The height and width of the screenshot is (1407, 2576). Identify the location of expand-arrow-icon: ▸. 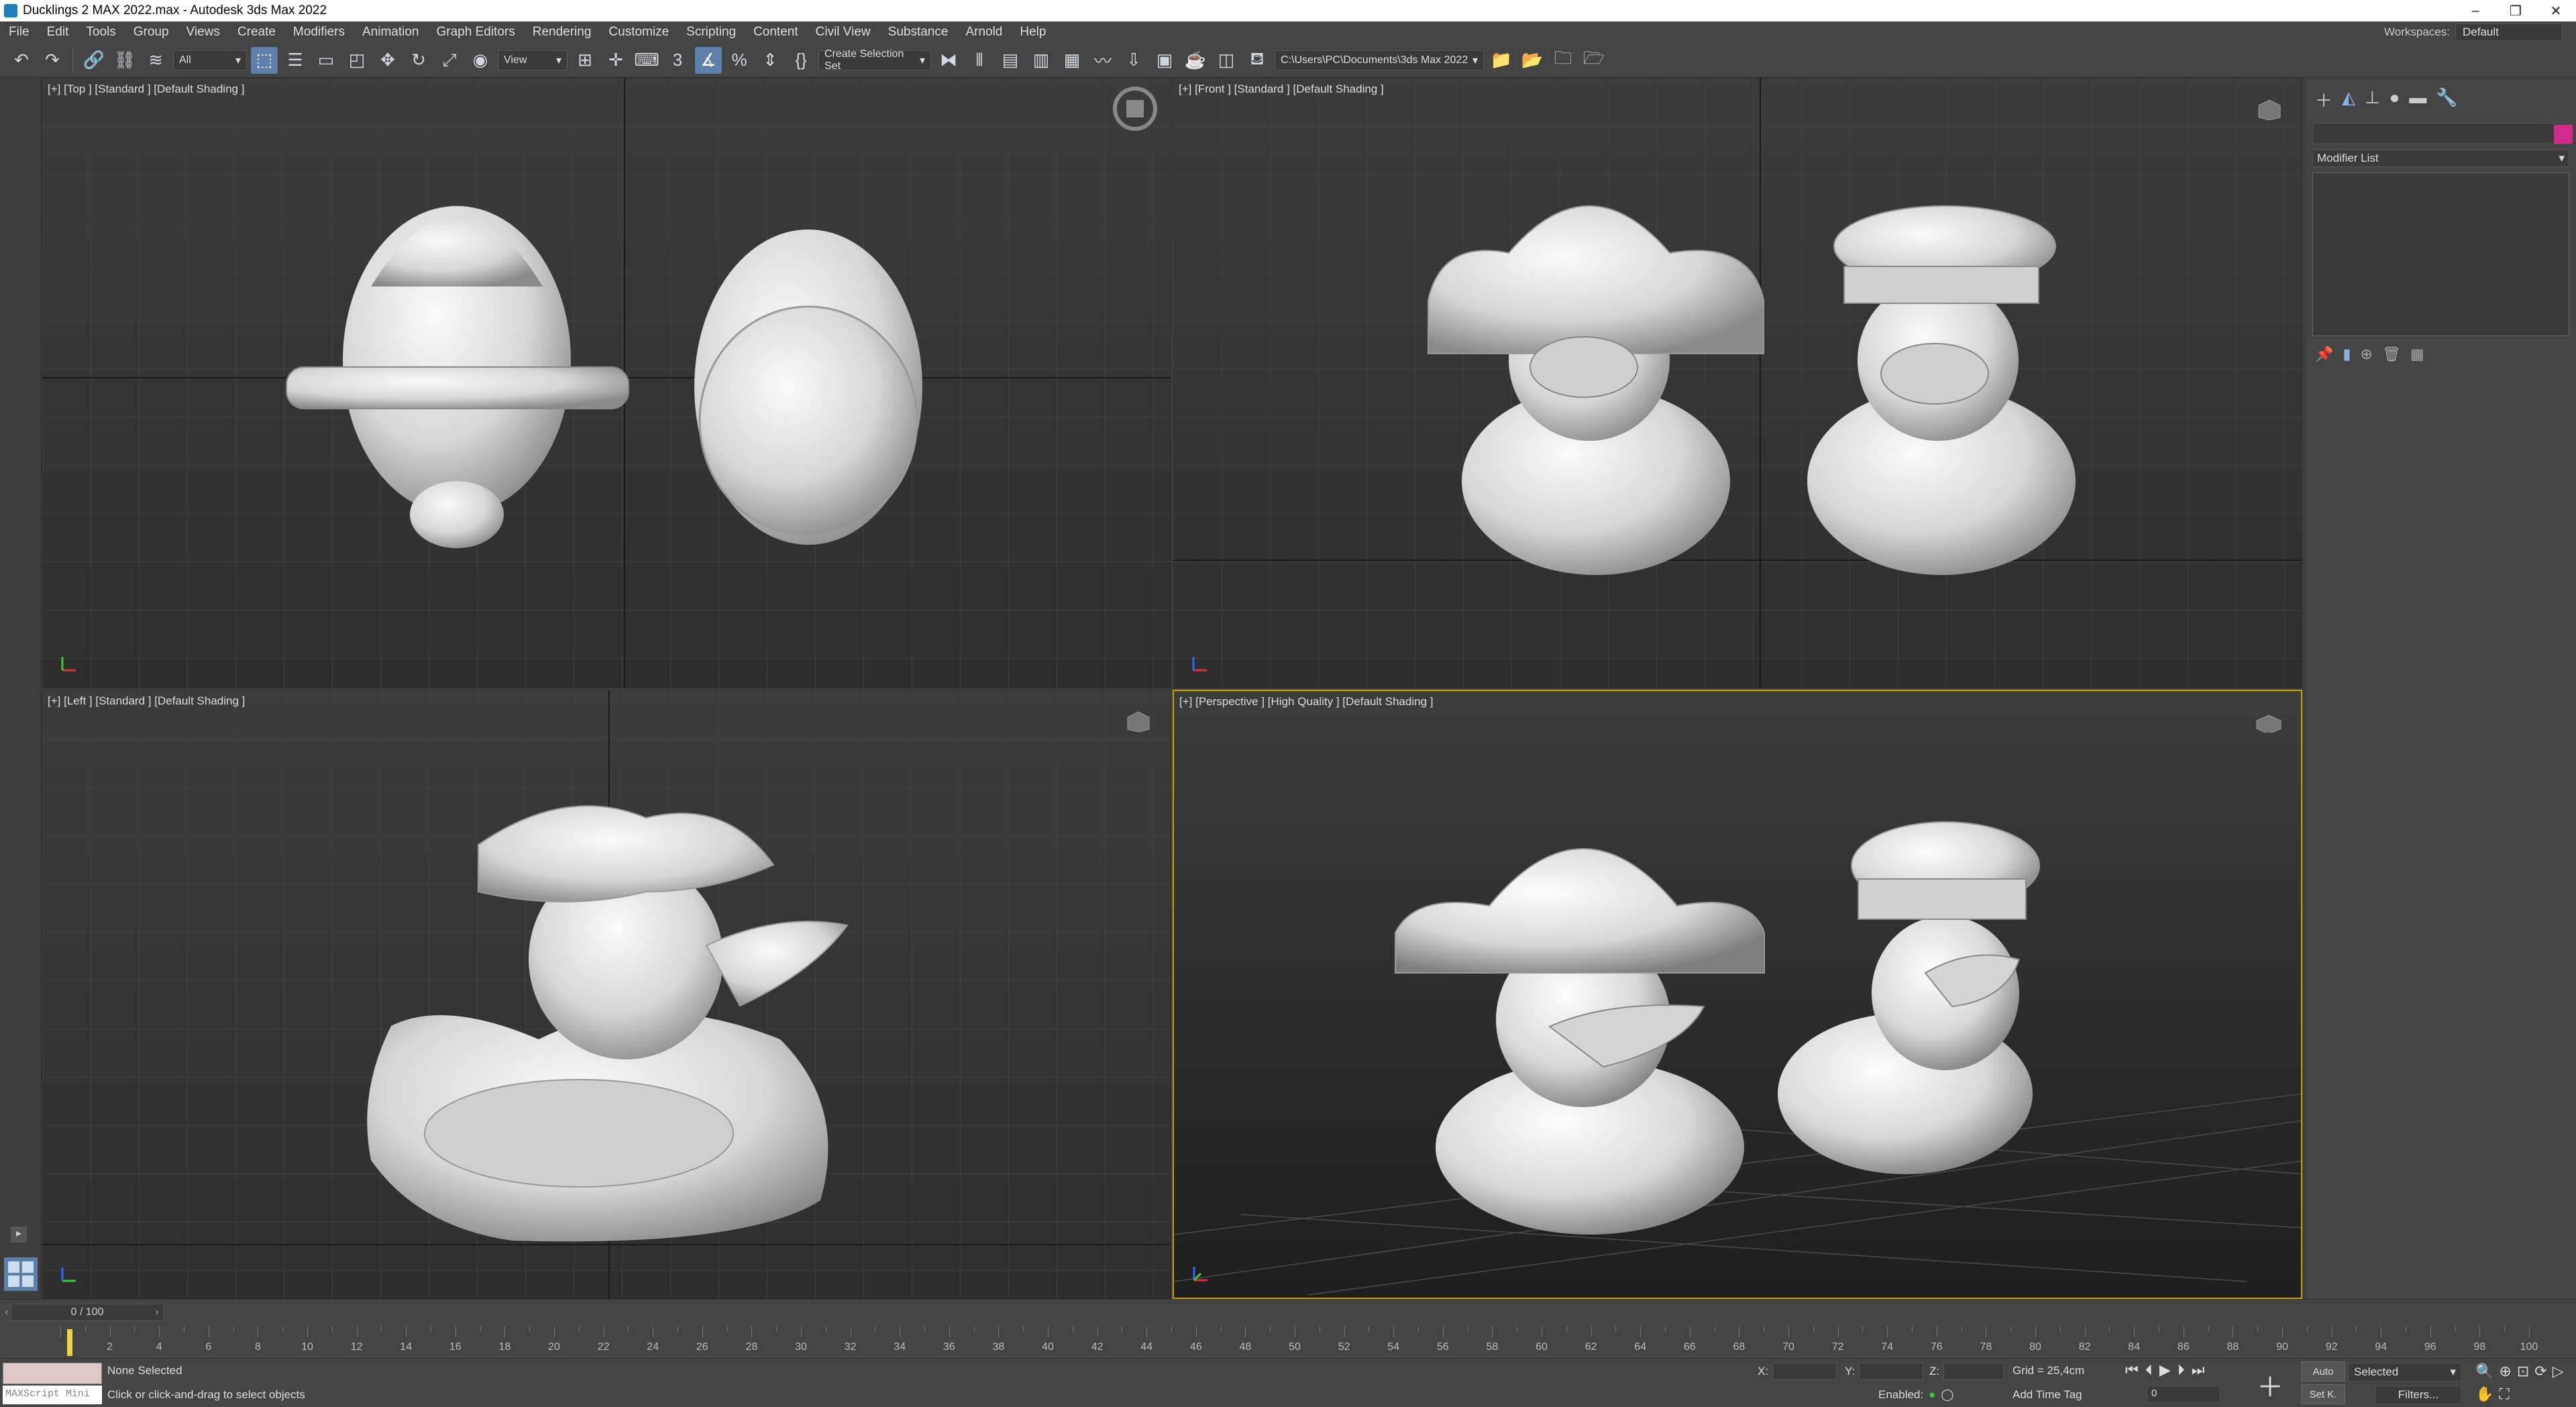
(19, 1235).